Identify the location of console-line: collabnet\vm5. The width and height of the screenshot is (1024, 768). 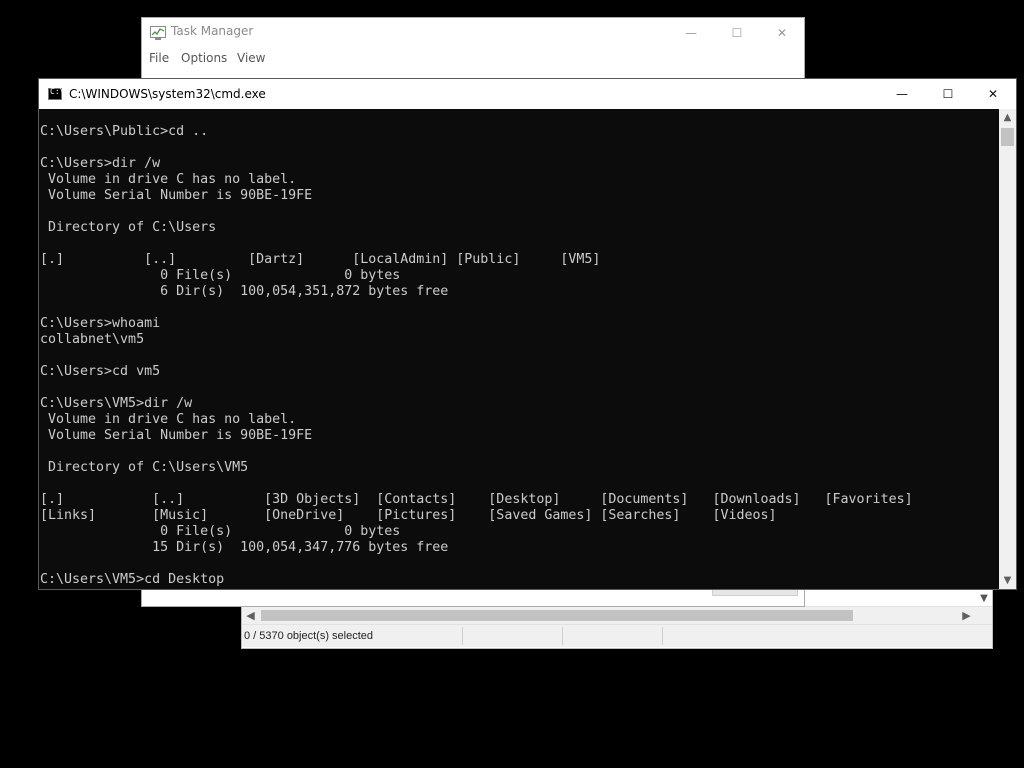
(92, 339).